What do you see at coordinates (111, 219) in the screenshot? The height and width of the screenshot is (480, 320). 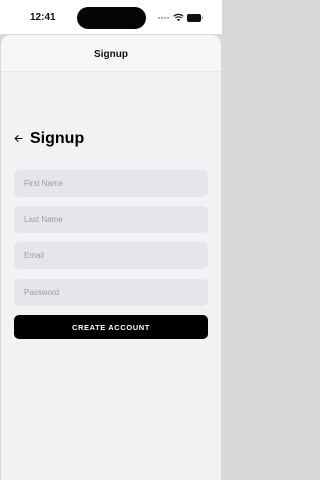 I see `last-name-field` at bounding box center [111, 219].